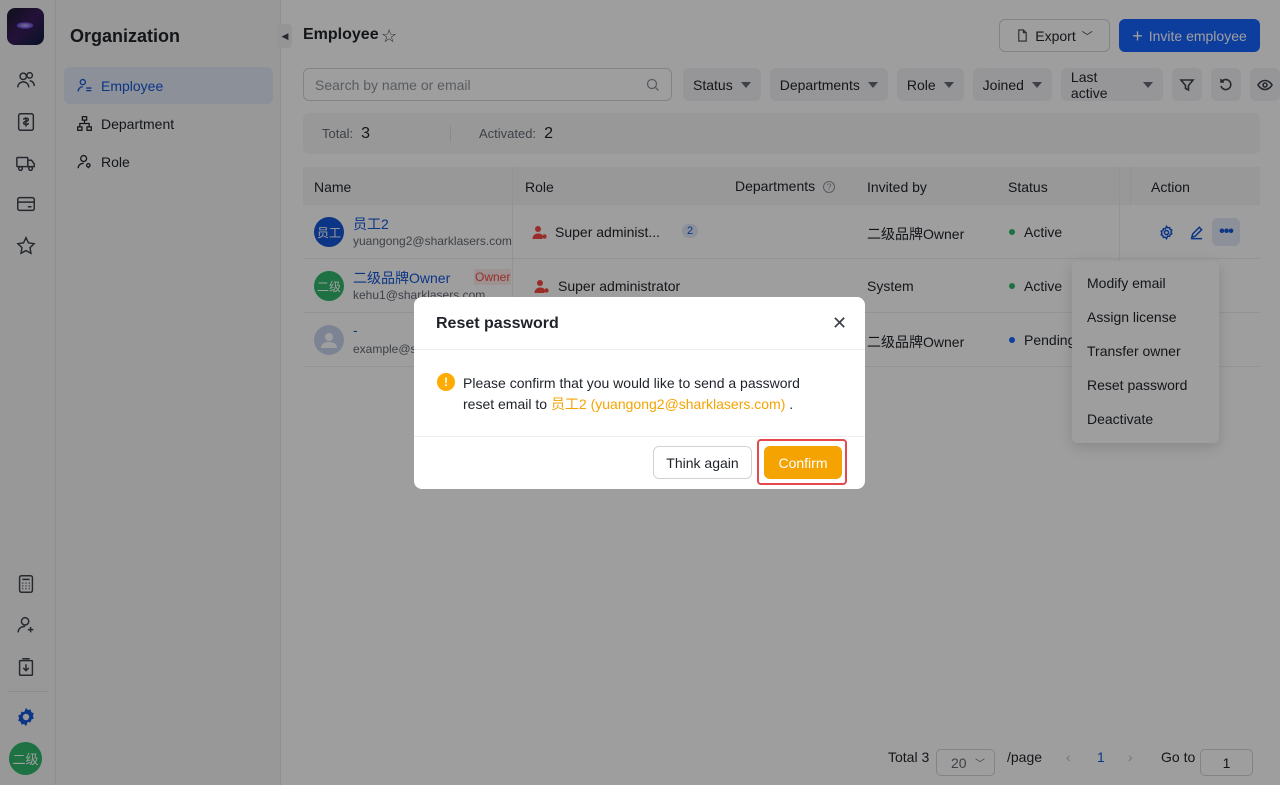 Image resolution: width=1280 pixels, height=785 pixels. What do you see at coordinates (702, 462) in the screenshot?
I see `think-again-button: Think again` at bounding box center [702, 462].